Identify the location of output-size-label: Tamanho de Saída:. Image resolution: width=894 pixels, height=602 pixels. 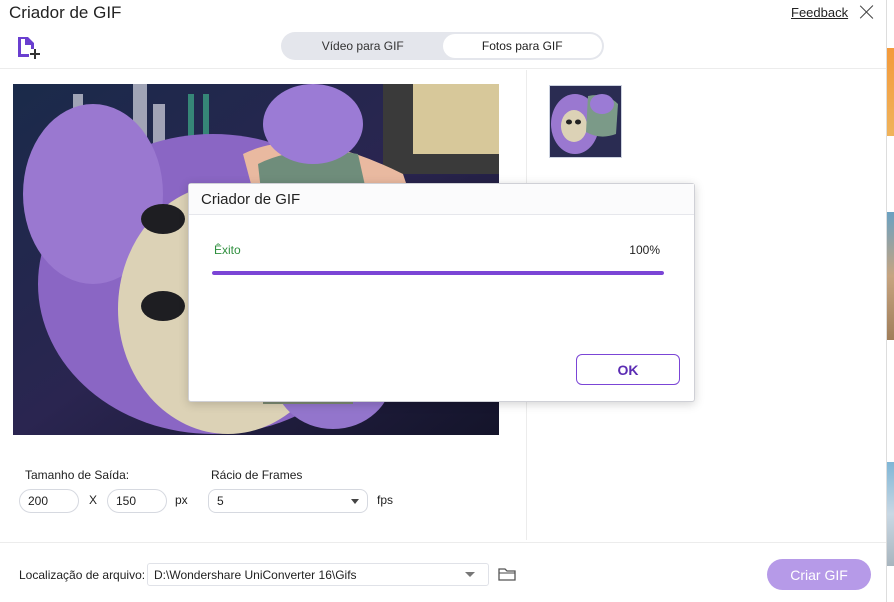
(77, 475).